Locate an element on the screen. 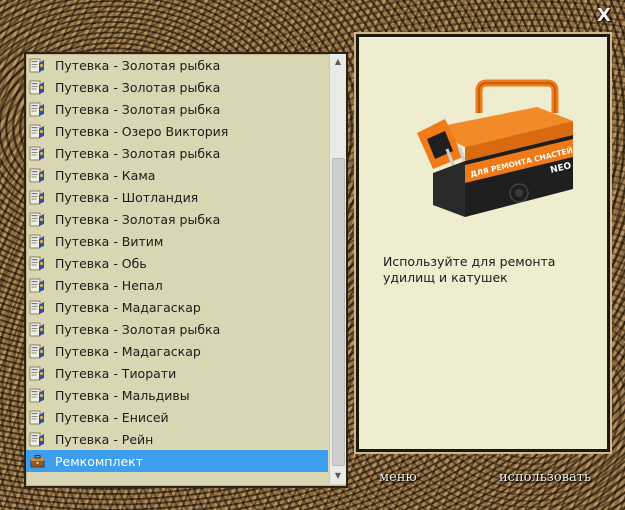 This screenshot has width=625, height=510. list-item-label: Путевка - Озеро Виктория is located at coordinates (142, 131).